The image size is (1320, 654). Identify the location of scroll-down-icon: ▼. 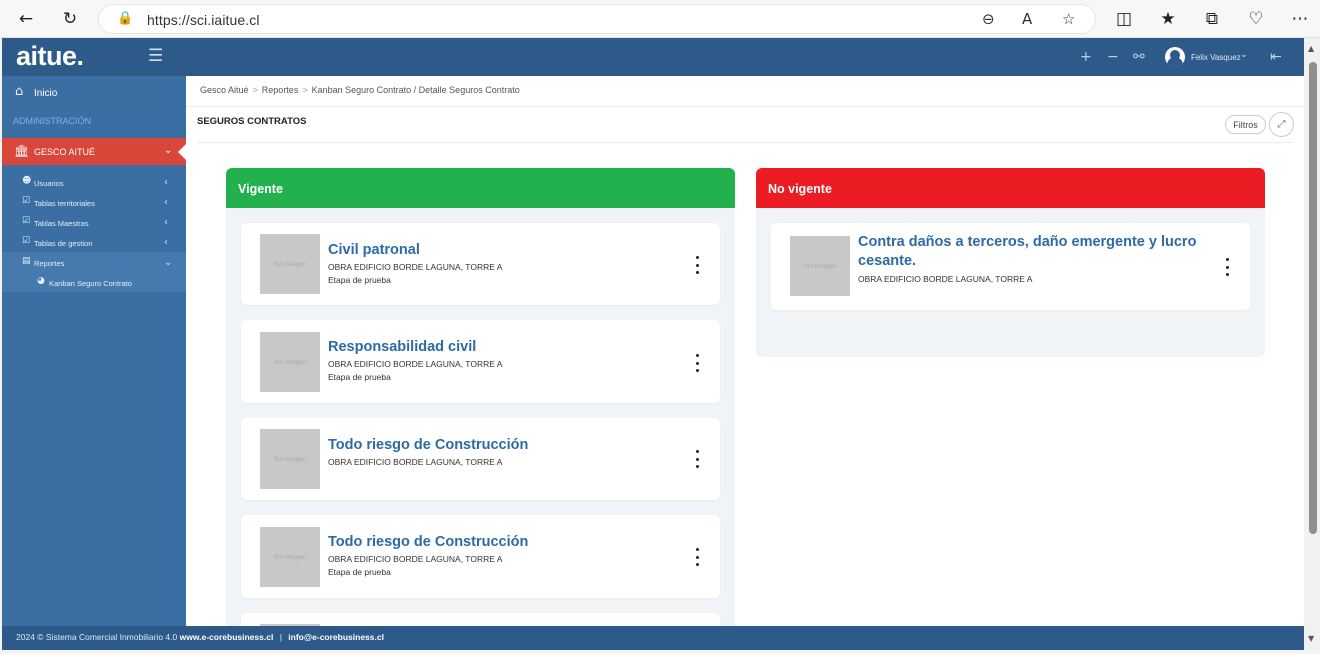
(1311, 638).